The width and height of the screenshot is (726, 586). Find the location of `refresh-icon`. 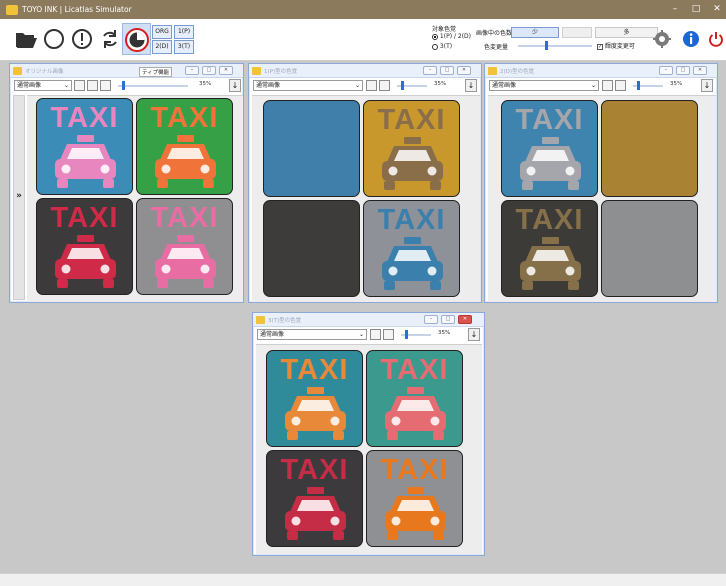

refresh-icon is located at coordinates (110, 39).